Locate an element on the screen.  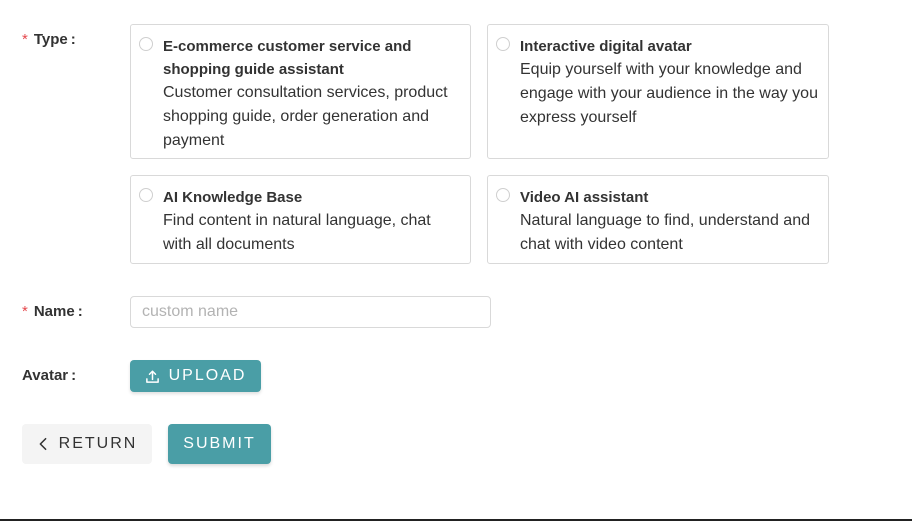
submit-button: SUBMIT is located at coordinates (219, 444).